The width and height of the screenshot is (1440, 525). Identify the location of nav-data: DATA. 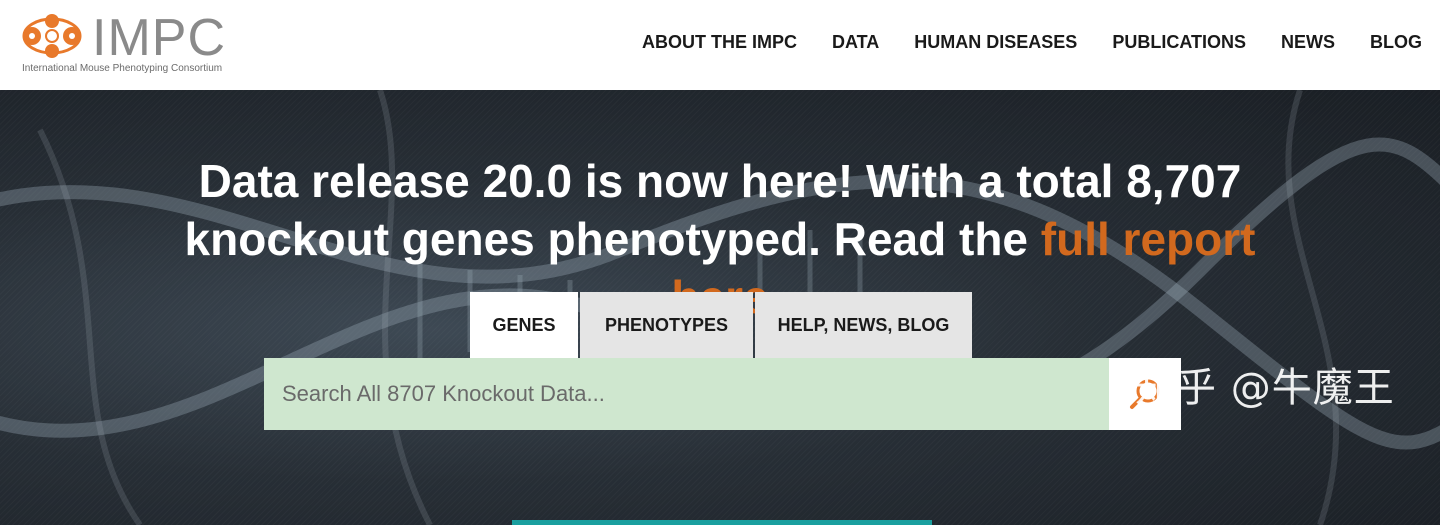
(855, 42).